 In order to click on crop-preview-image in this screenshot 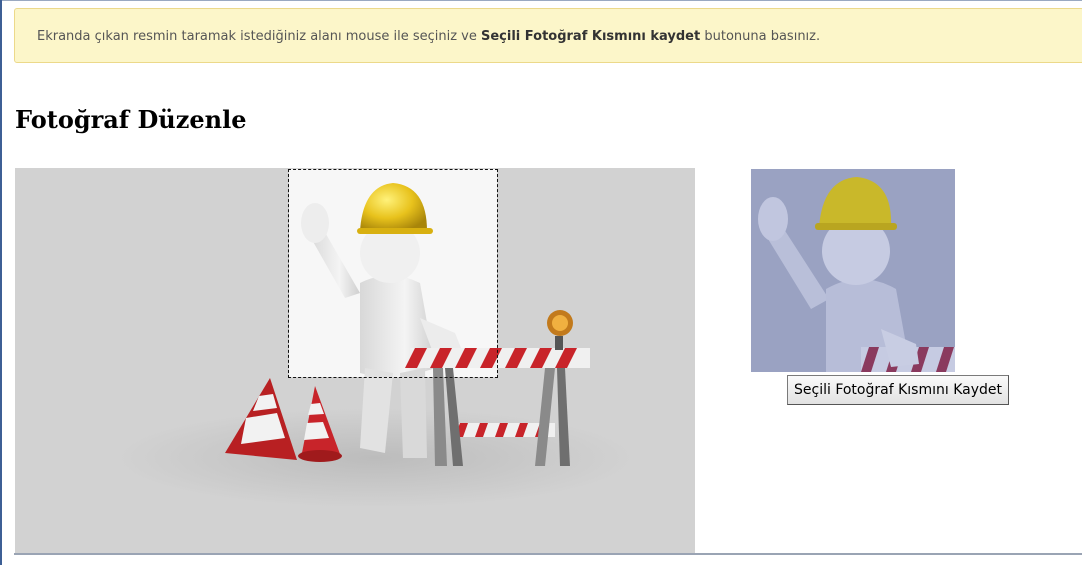, I will do `click(853, 270)`.